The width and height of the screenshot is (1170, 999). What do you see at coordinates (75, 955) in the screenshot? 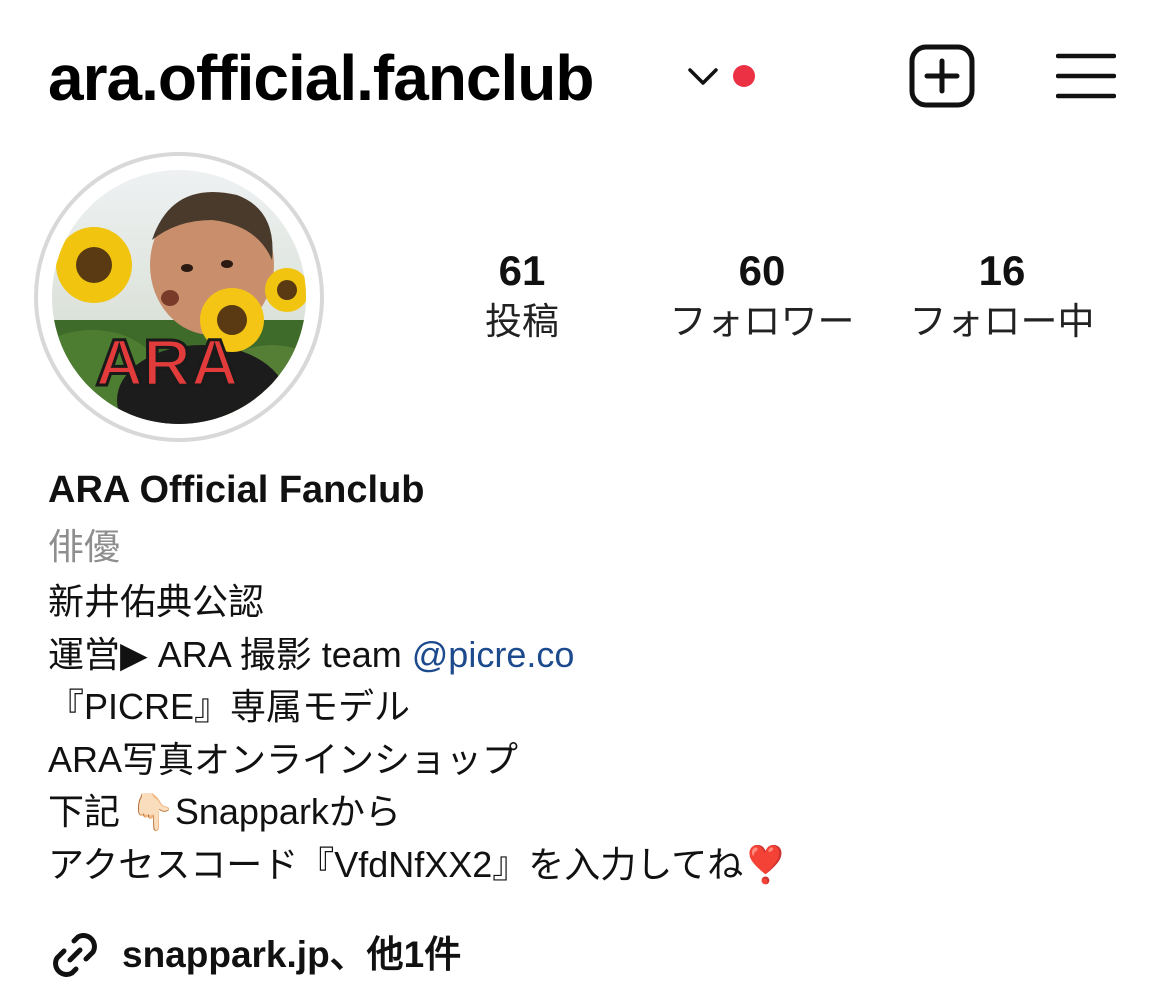
I see `link-chain-icon` at bounding box center [75, 955].